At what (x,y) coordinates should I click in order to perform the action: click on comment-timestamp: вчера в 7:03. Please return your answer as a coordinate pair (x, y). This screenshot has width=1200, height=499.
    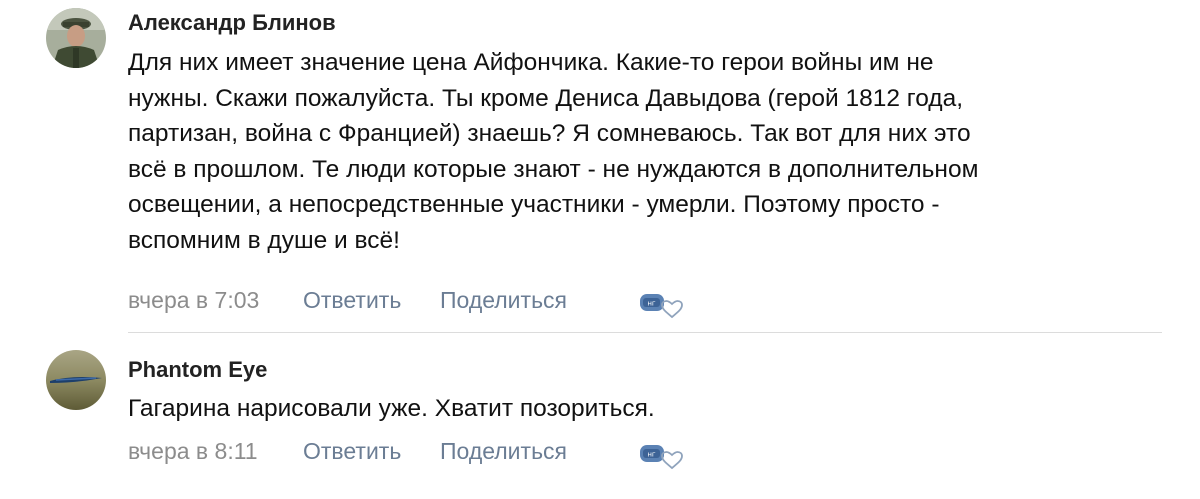
    Looking at the image, I should click on (193, 300).